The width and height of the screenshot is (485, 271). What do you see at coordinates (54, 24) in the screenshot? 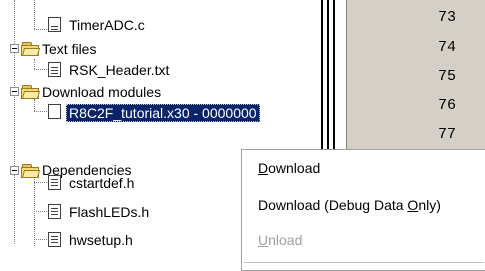
I see `c-file-icon` at bounding box center [54, 24].